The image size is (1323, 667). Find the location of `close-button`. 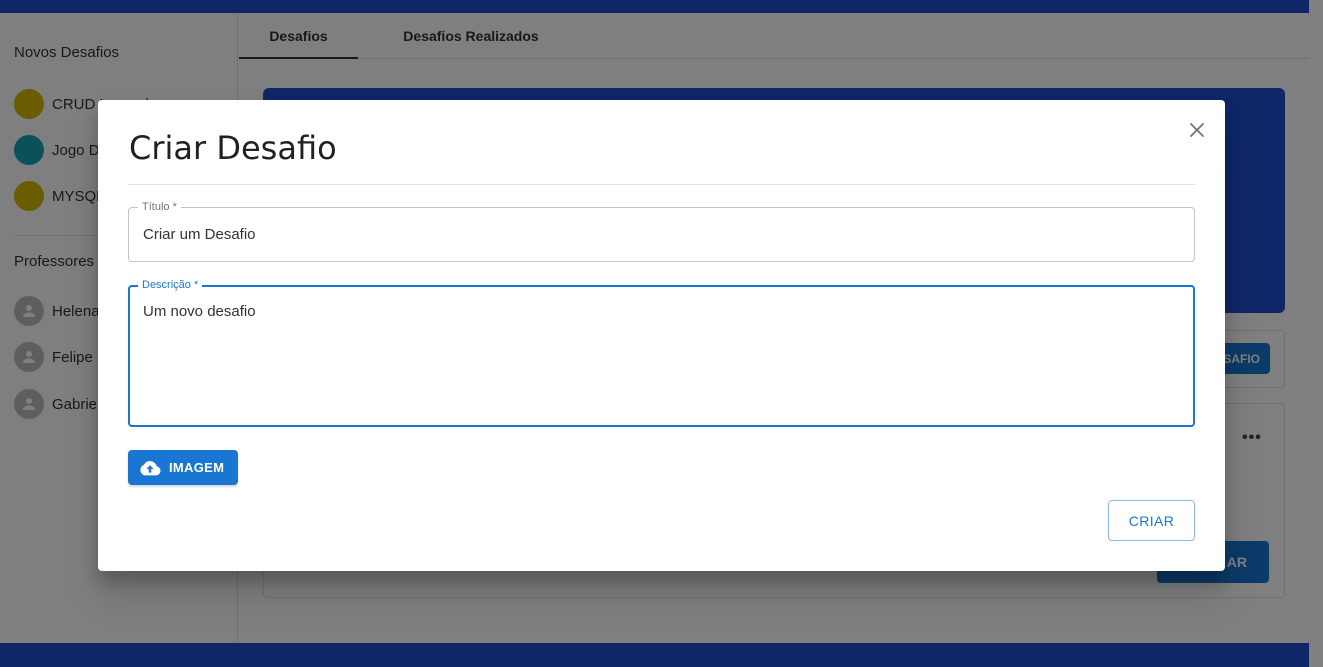

close-button is located at coordinates (1197, 130).